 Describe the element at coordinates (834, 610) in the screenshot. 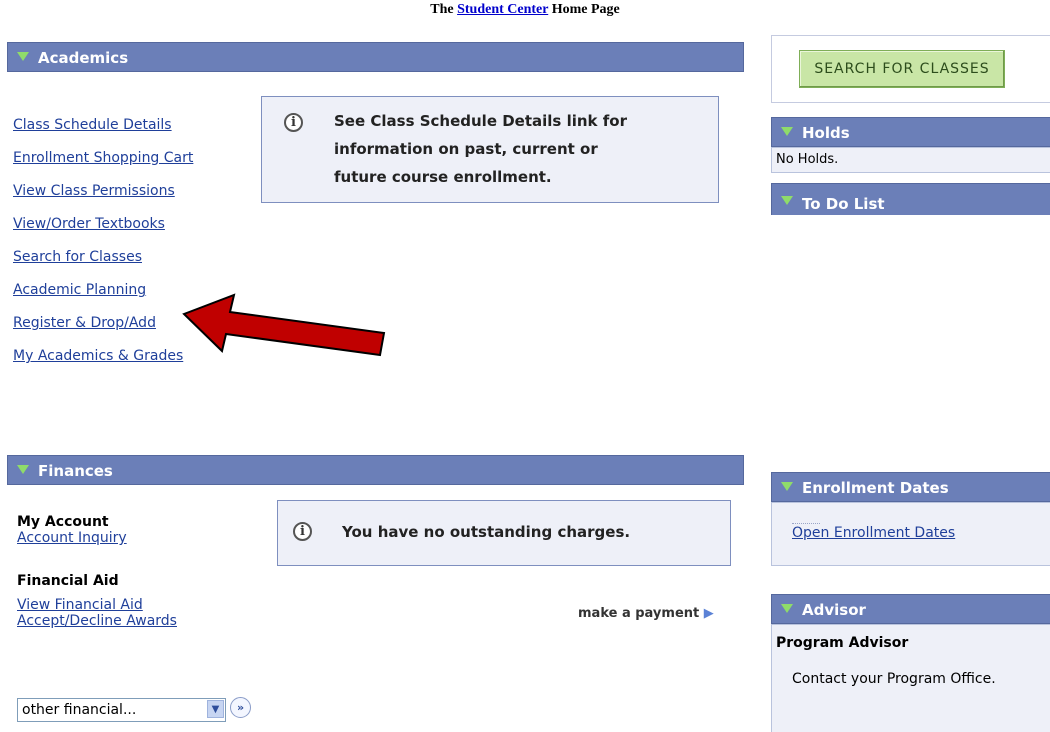

I see `advisor-title: Advisor` at that location.